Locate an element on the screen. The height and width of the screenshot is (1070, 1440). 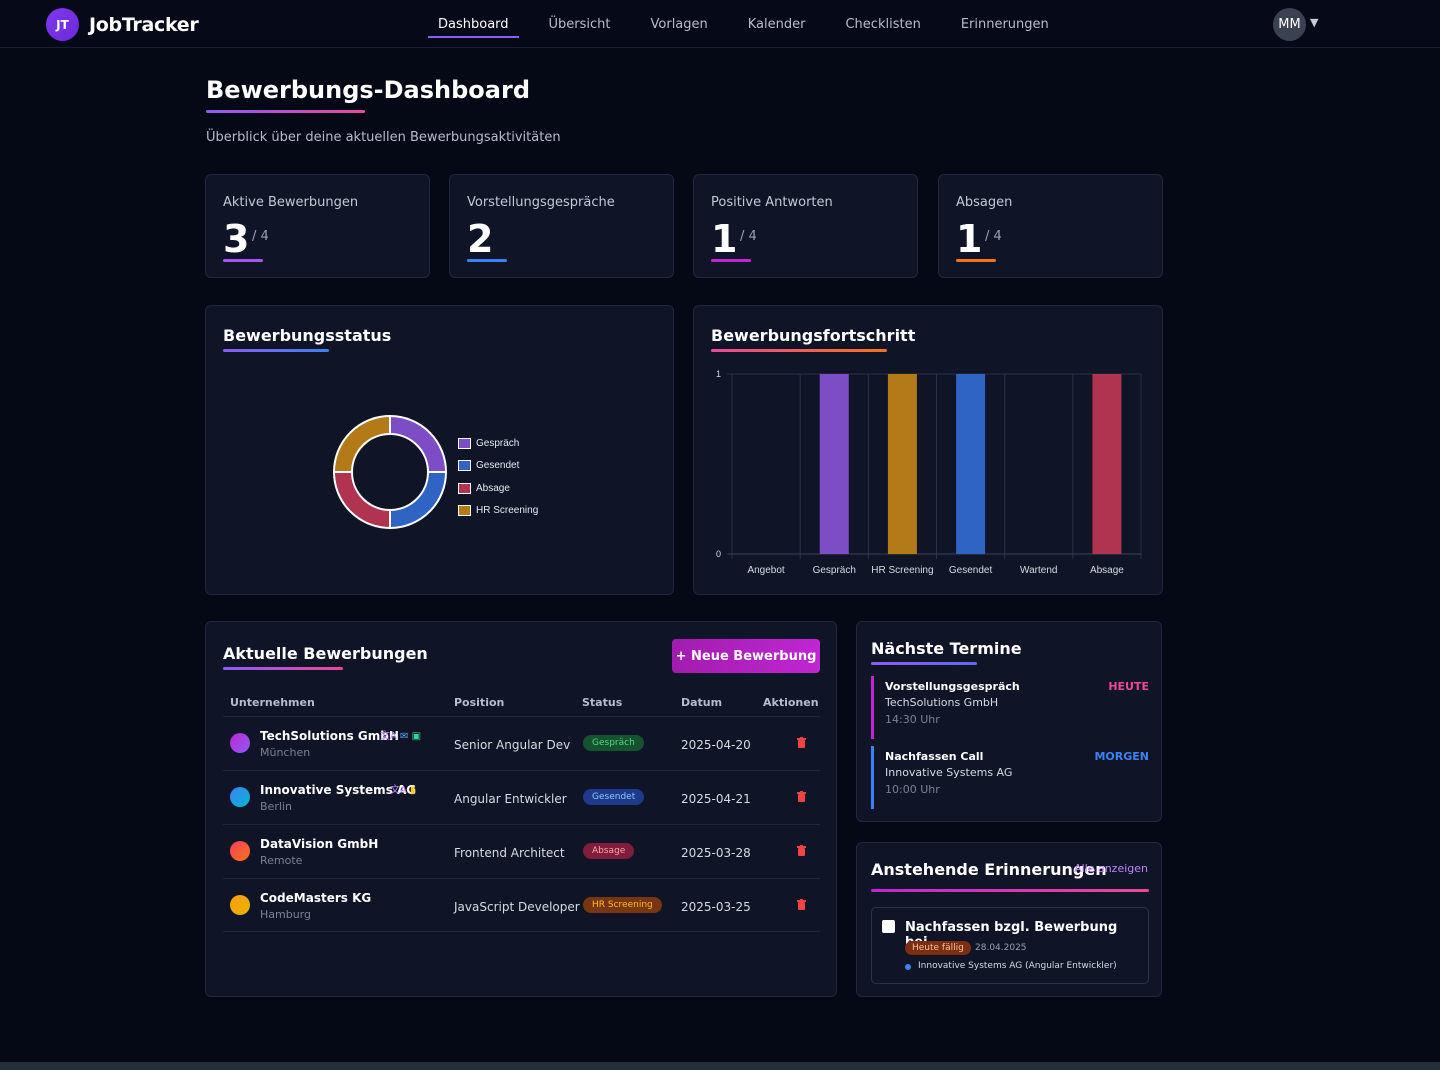
nav-dashboard: Dashboard is located at coordinates (473, 24).